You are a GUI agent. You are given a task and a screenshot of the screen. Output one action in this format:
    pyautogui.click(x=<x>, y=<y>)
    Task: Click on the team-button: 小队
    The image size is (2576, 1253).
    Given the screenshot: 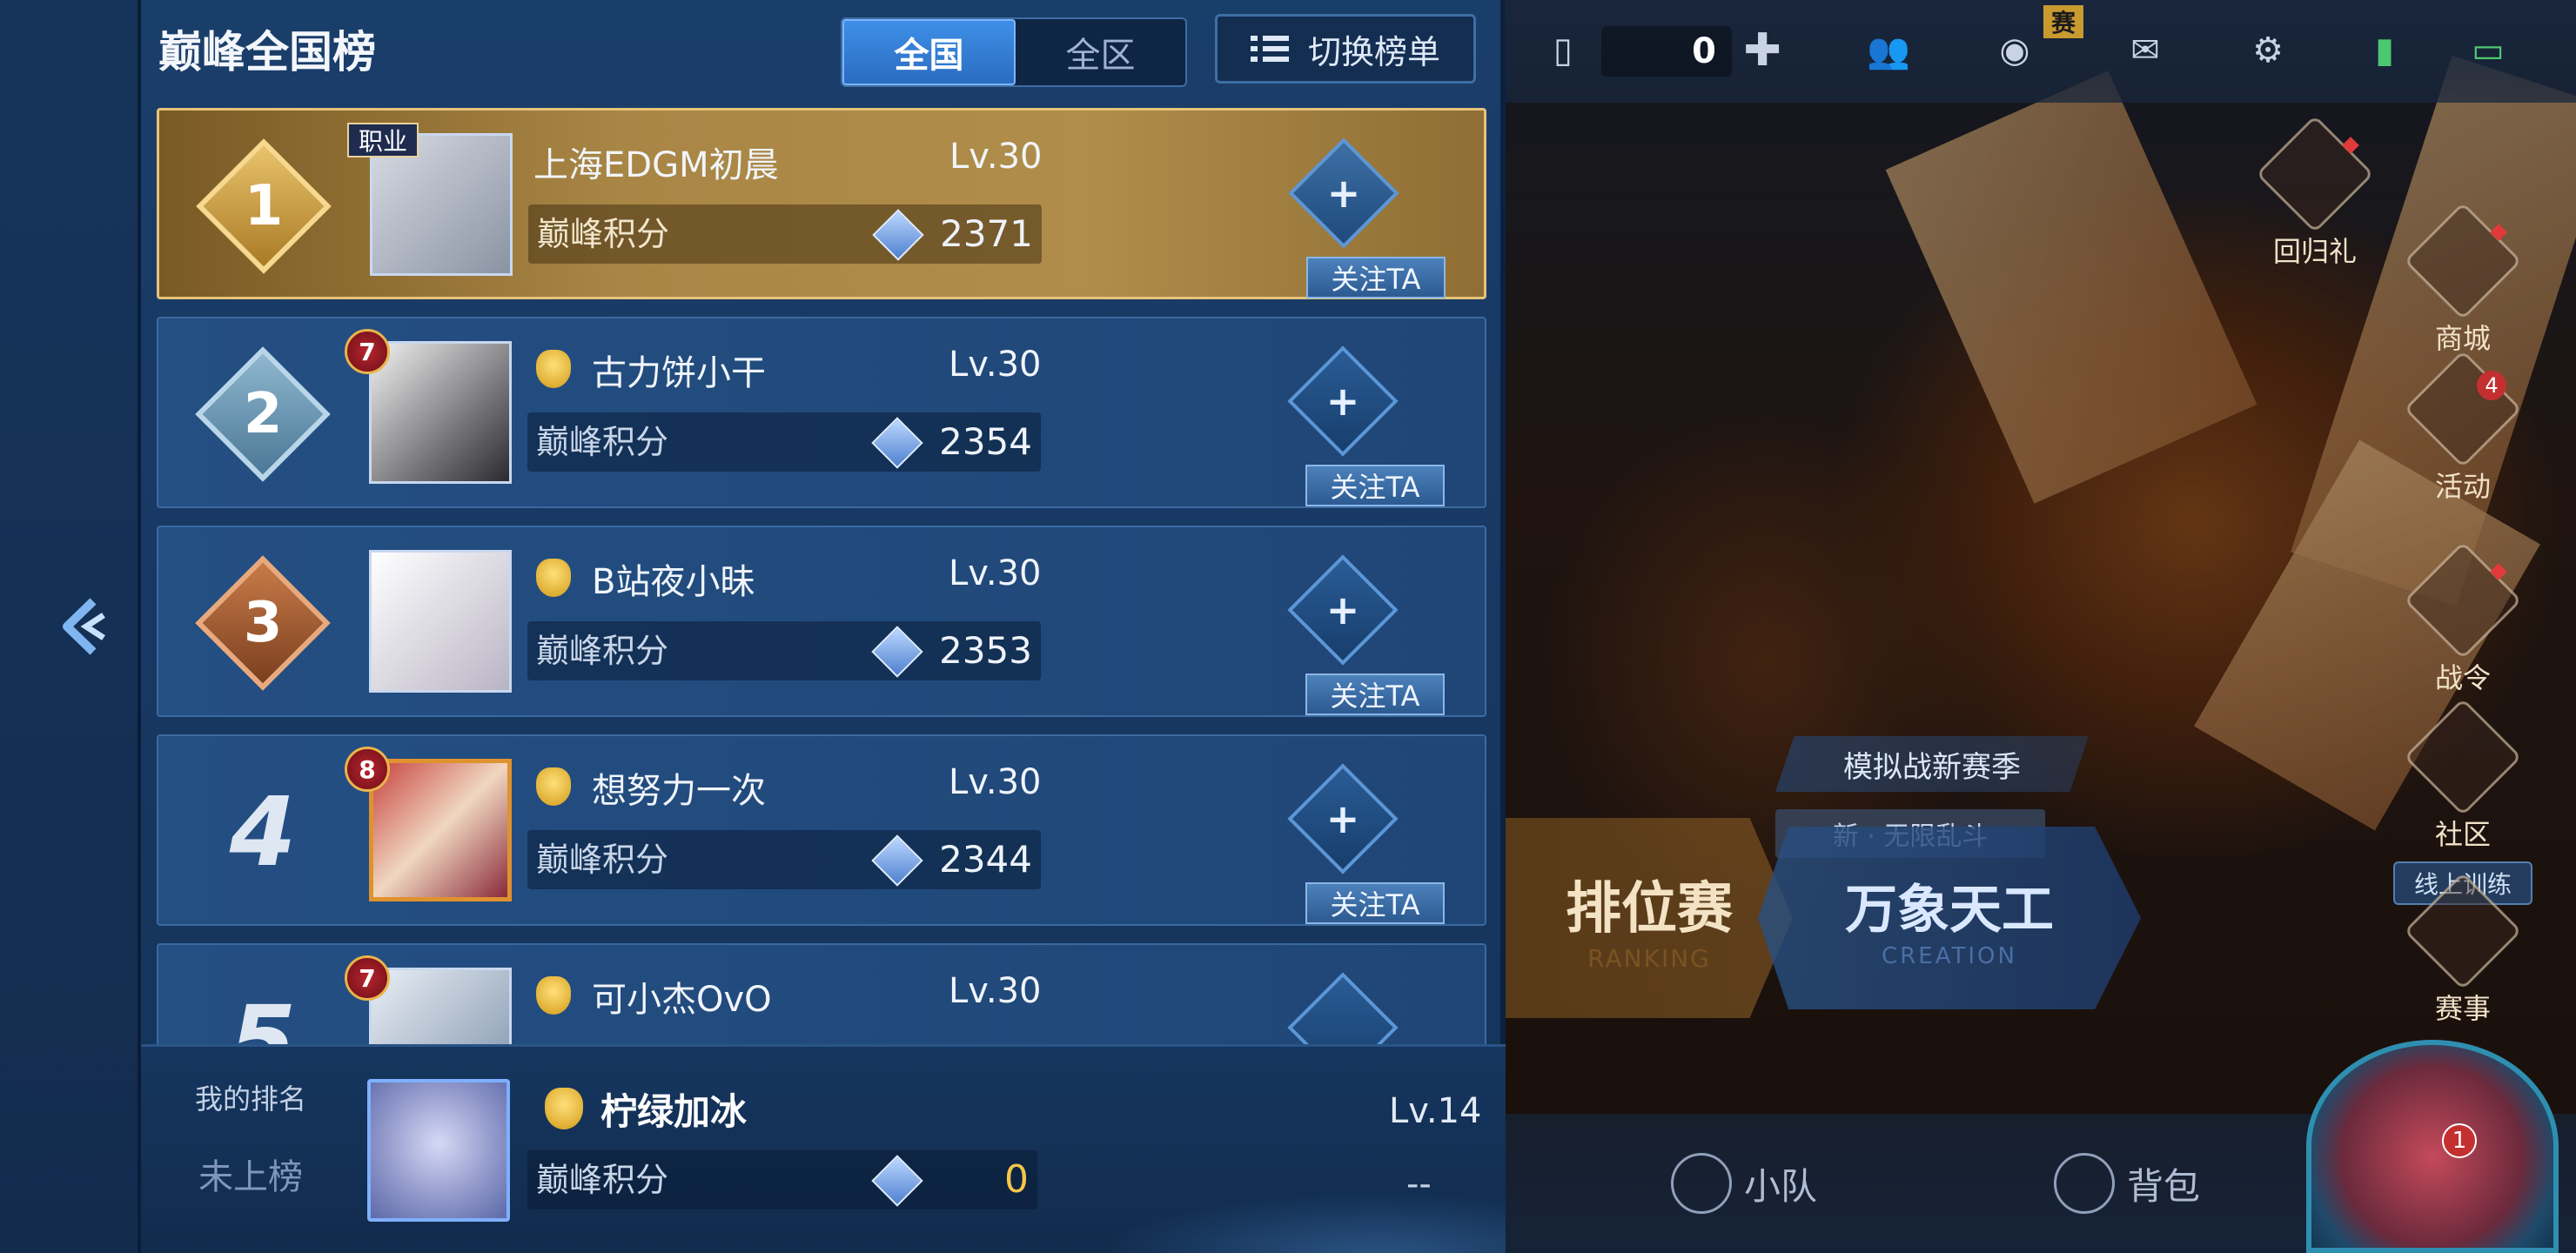 What is the action you would take?
    pyautogui.click(x=1744, y=1183)
    